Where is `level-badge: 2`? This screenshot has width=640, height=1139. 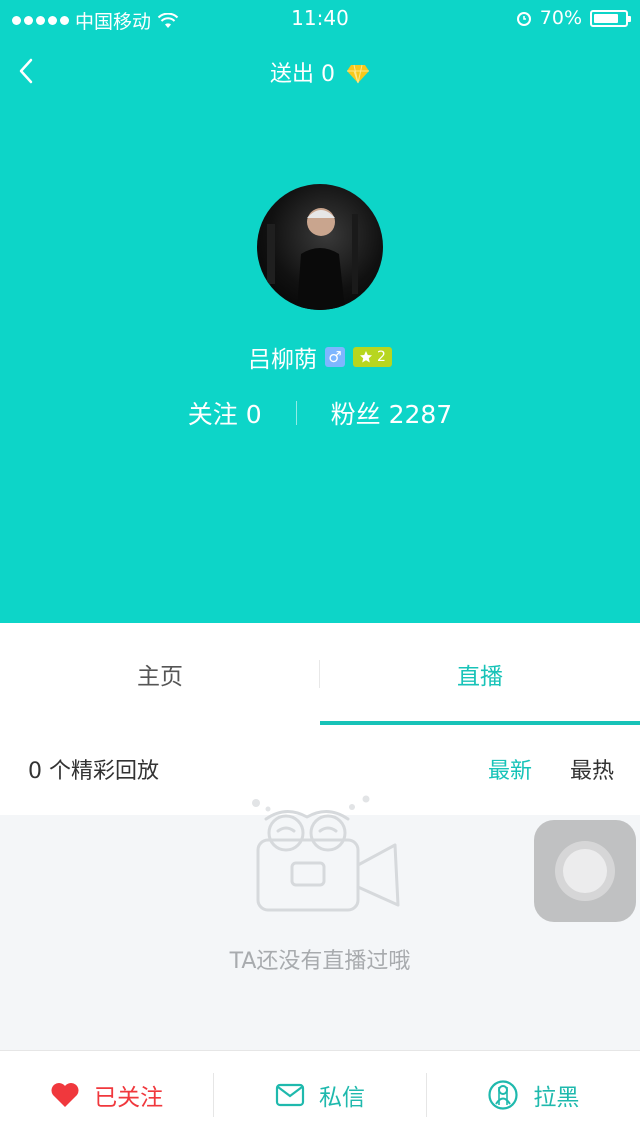
level-badge: 2 is located at coordinates (372, 357).